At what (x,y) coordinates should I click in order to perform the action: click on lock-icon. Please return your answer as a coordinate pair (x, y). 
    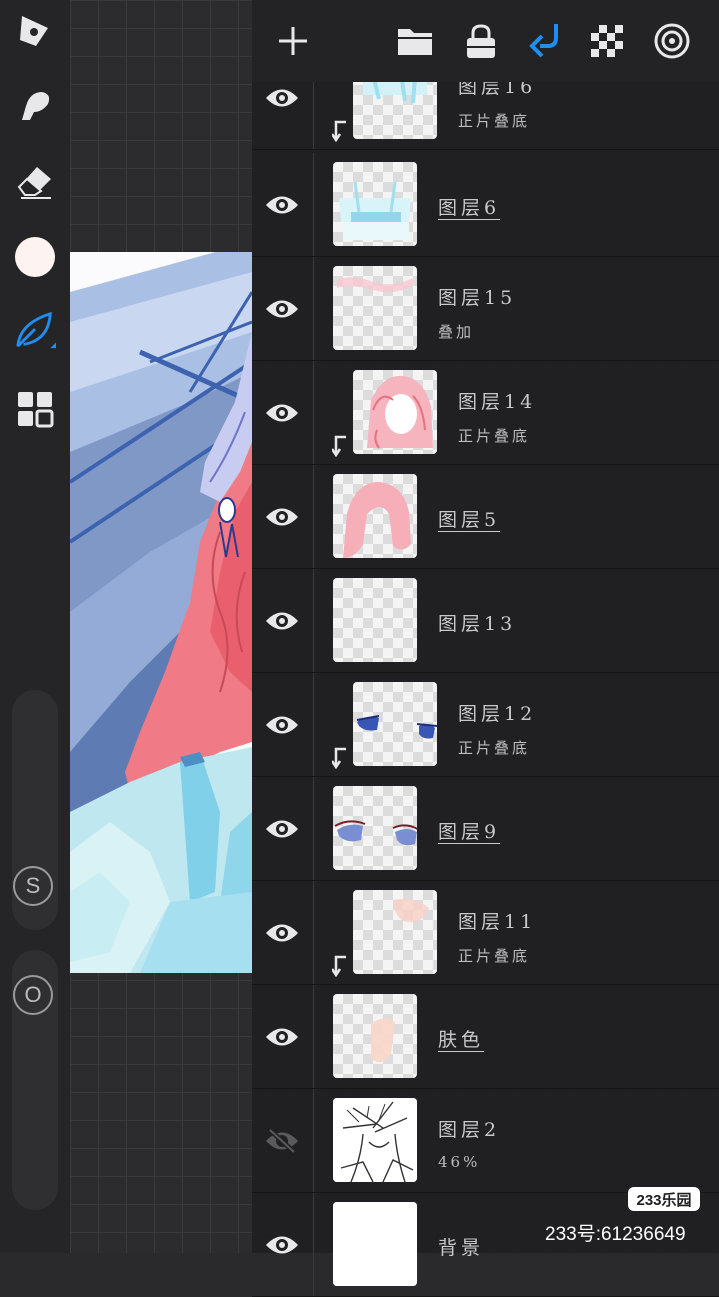
    Looking at the image, I should click on (481, 41).